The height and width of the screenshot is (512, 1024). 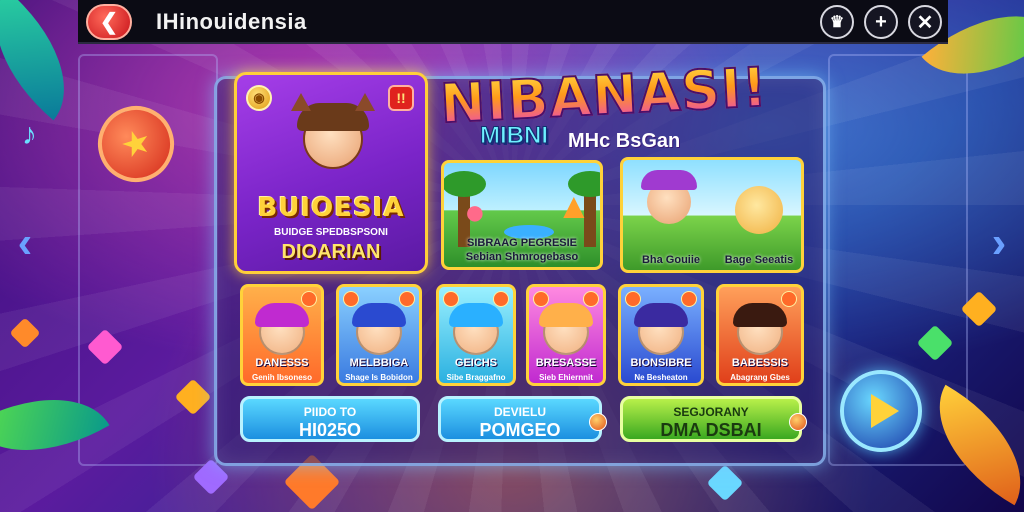 What do you see at coordinates (711, 412) in the screenshot?
I see `button-line-1: SEGJORANY` at bounding box center [711, 412].